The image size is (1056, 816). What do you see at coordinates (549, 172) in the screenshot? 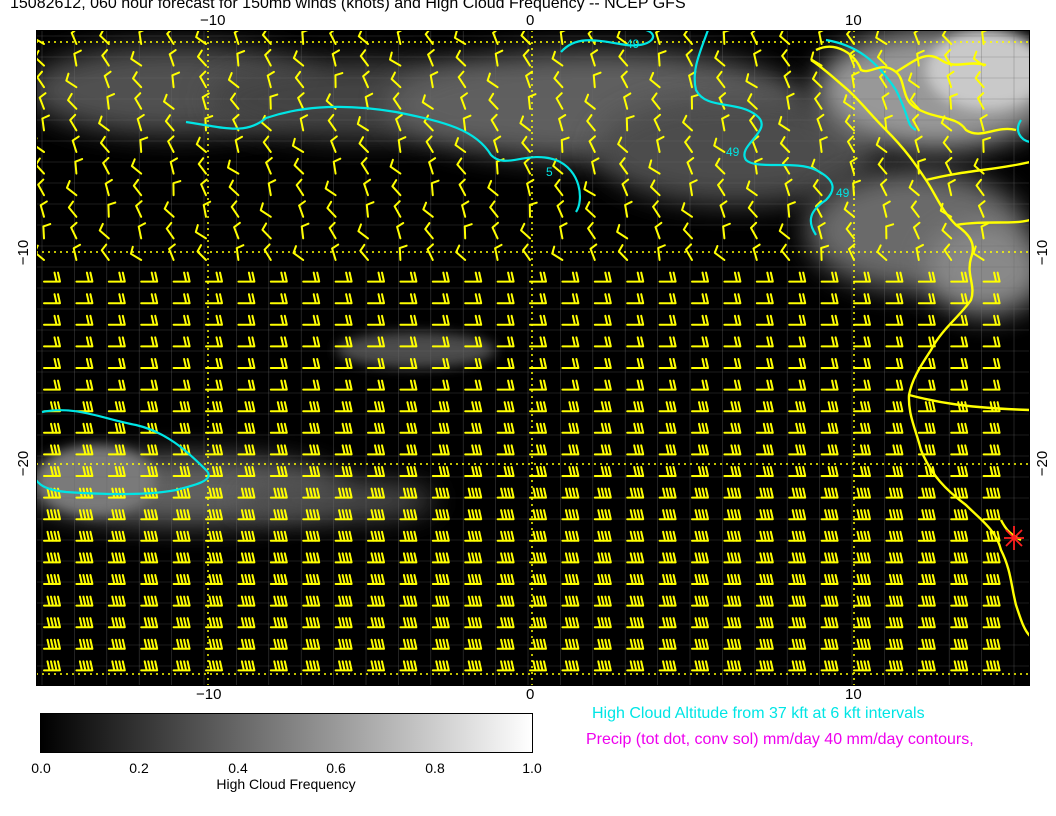
I see `contour-label: 5` at bounding box center [549, 172].